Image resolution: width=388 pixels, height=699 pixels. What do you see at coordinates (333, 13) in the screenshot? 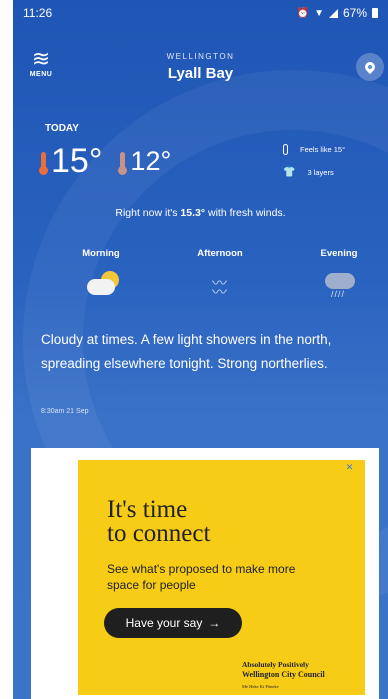
I see `signal-icon` at bounding box center [333, 13].